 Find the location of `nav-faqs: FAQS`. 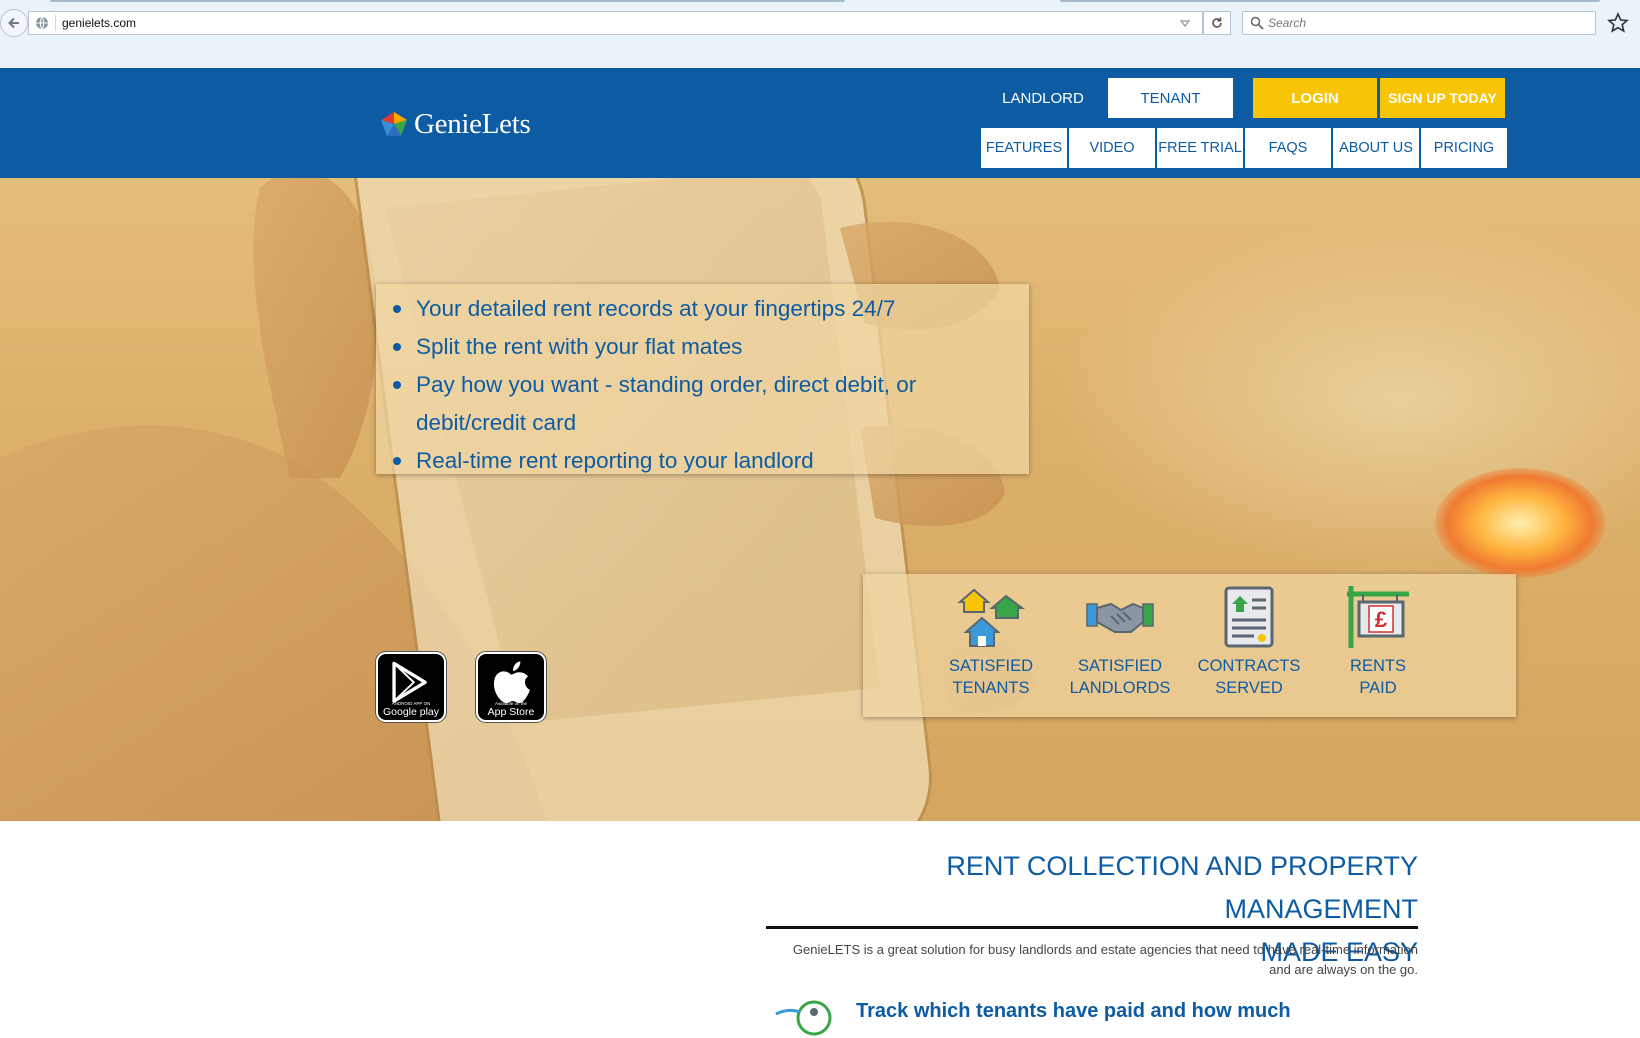

nav-faqs: FAQS is located at coordinates (1288, 148).